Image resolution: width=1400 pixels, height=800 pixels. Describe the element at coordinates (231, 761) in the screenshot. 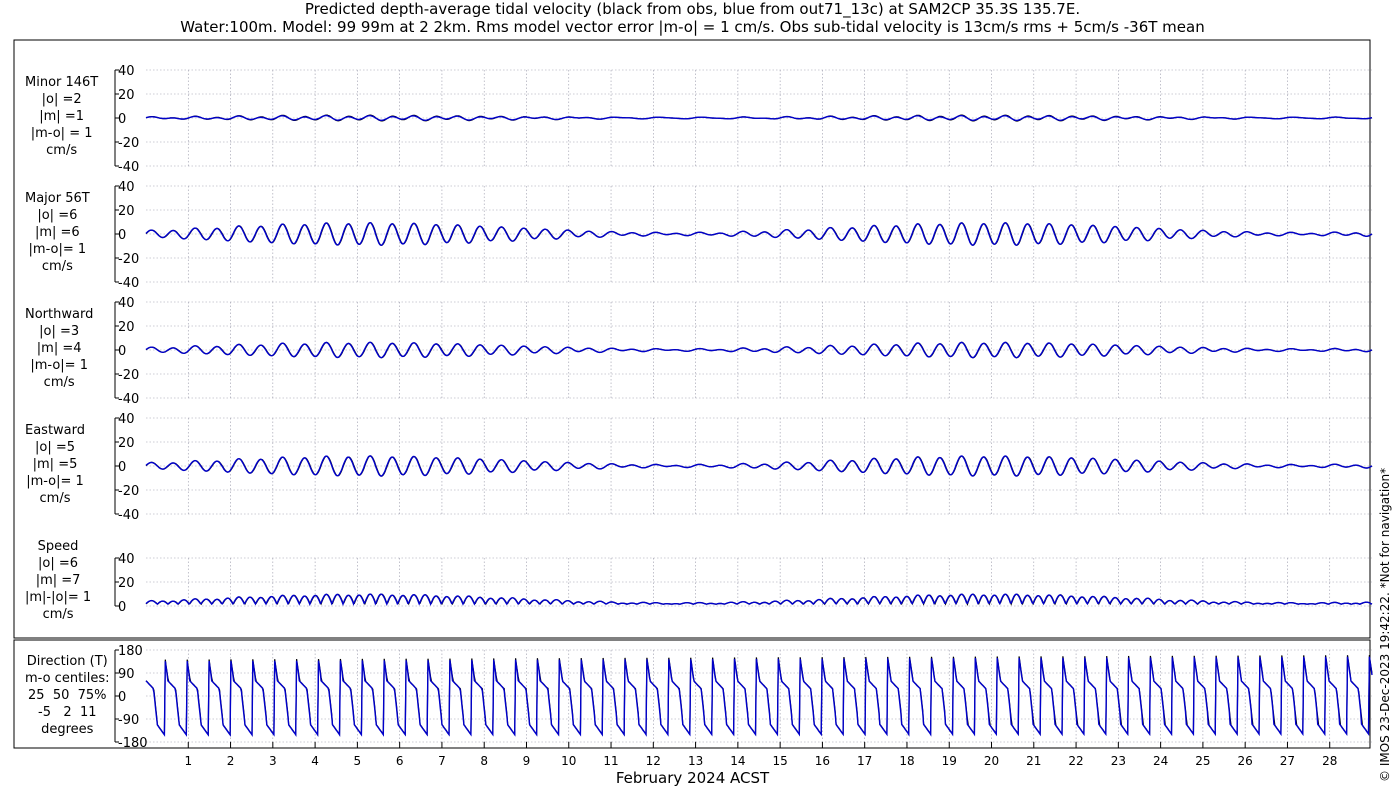

I see `x-tick-label: 2` at that location.